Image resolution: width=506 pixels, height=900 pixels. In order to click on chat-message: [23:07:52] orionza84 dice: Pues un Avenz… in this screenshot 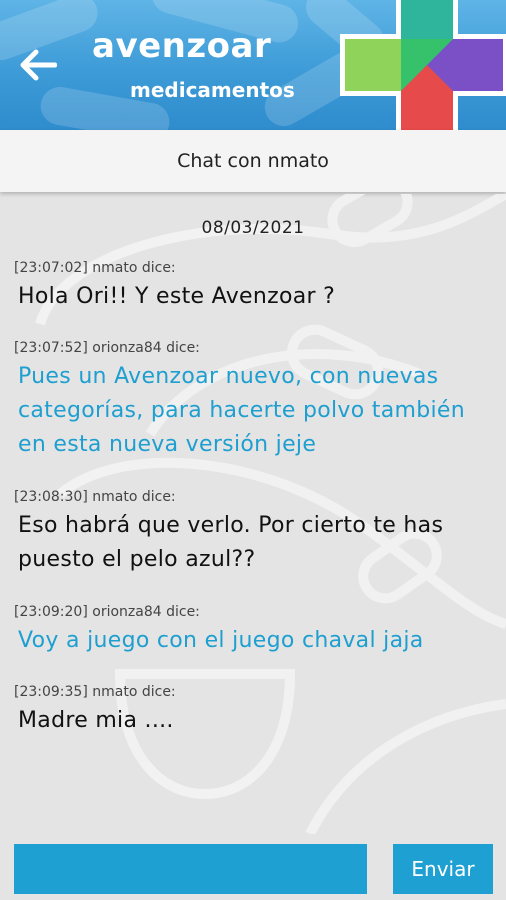, I will do `click(254, 401)`.